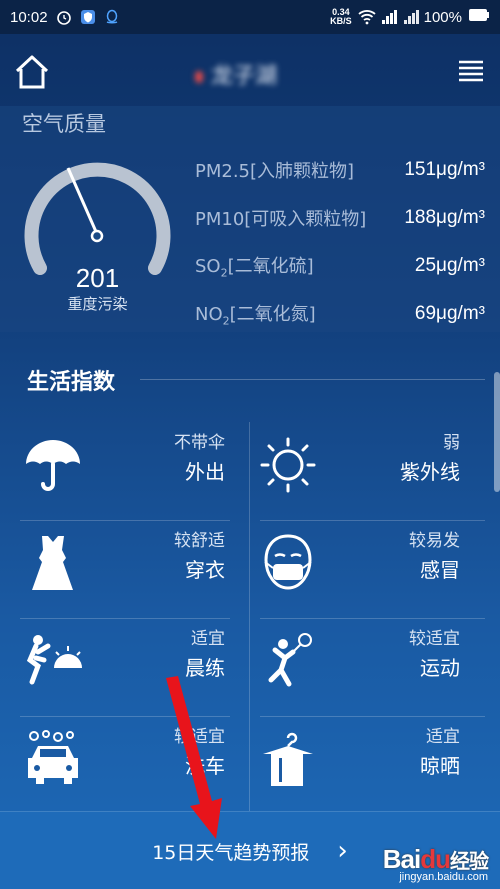  I want to click on hanger-icon, so click(288, 759).